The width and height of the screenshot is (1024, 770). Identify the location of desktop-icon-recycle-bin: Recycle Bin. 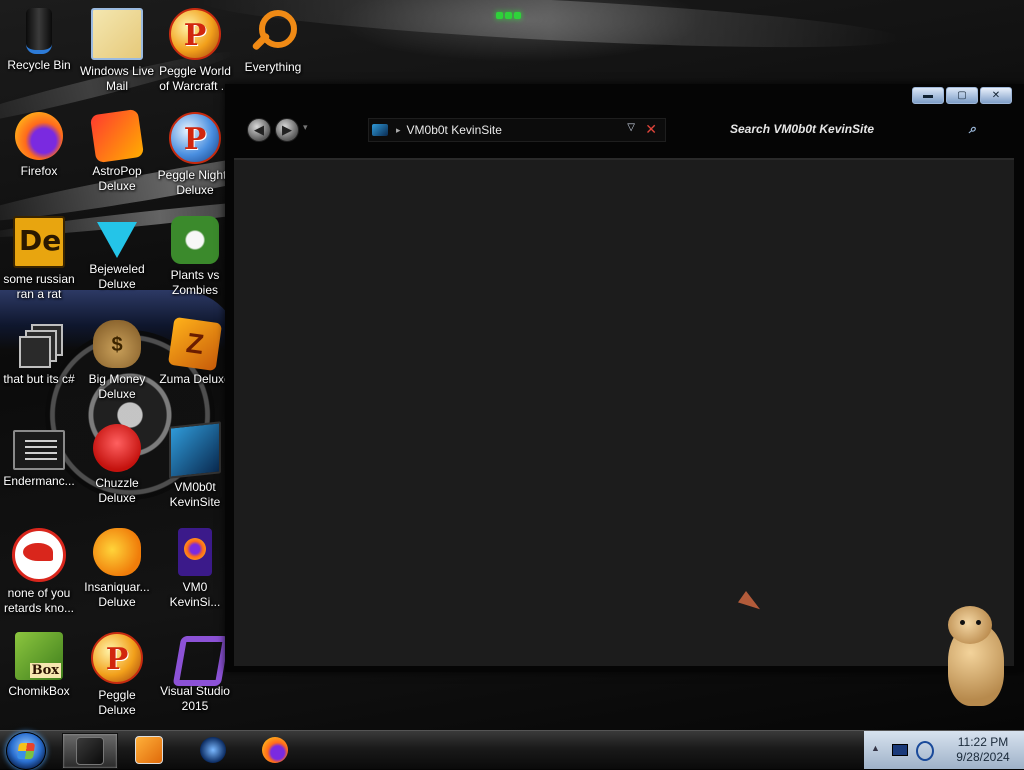
(39, 52).